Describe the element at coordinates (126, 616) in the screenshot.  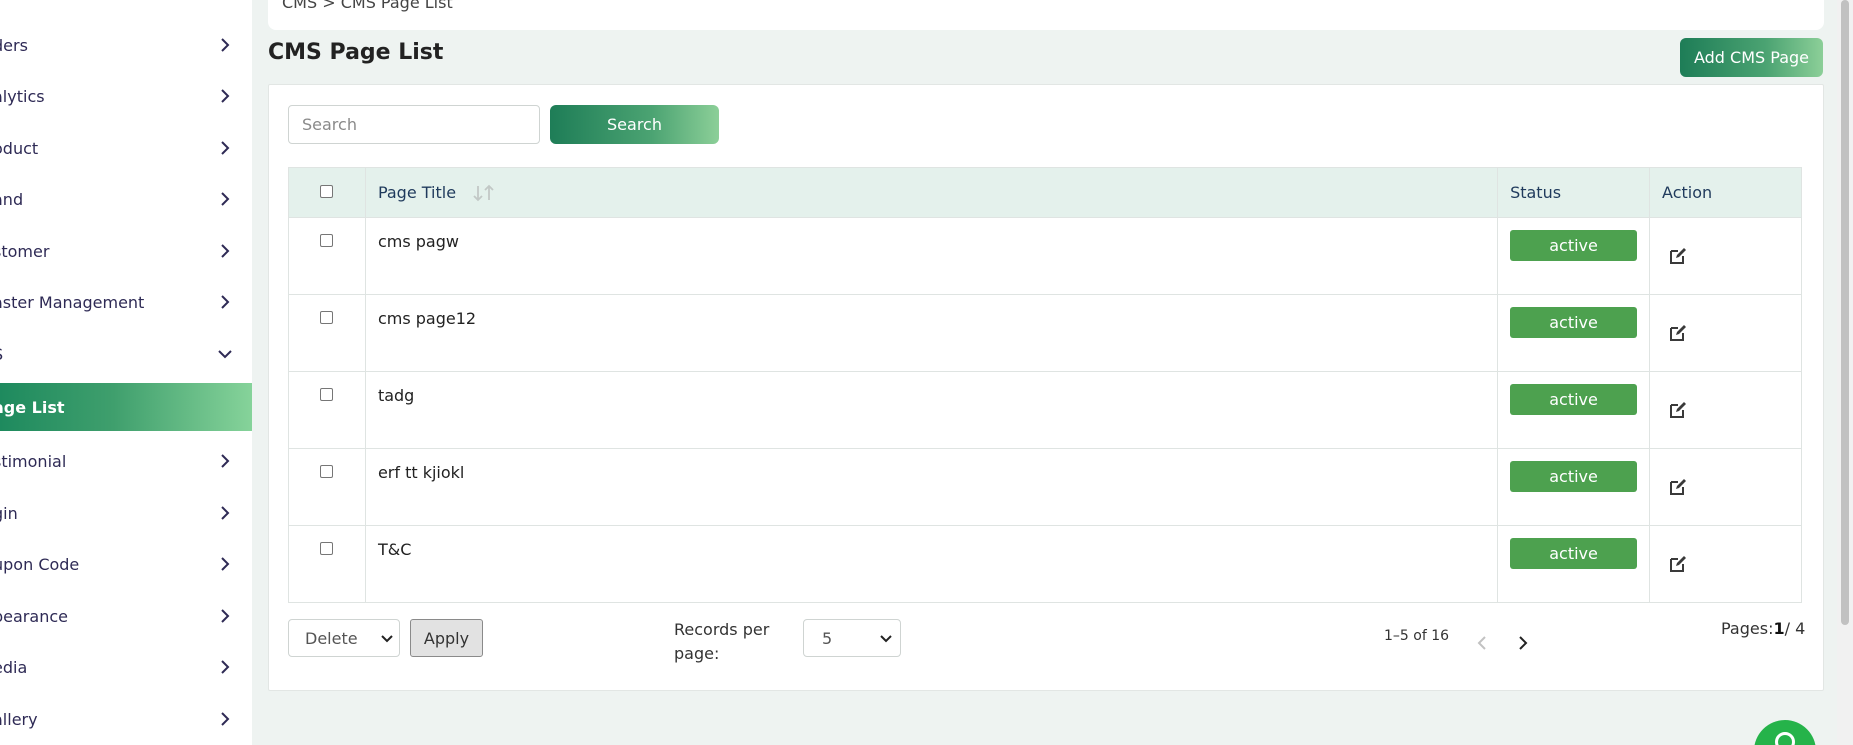
I see `sidebar-item-appearance: pearance` at that location.